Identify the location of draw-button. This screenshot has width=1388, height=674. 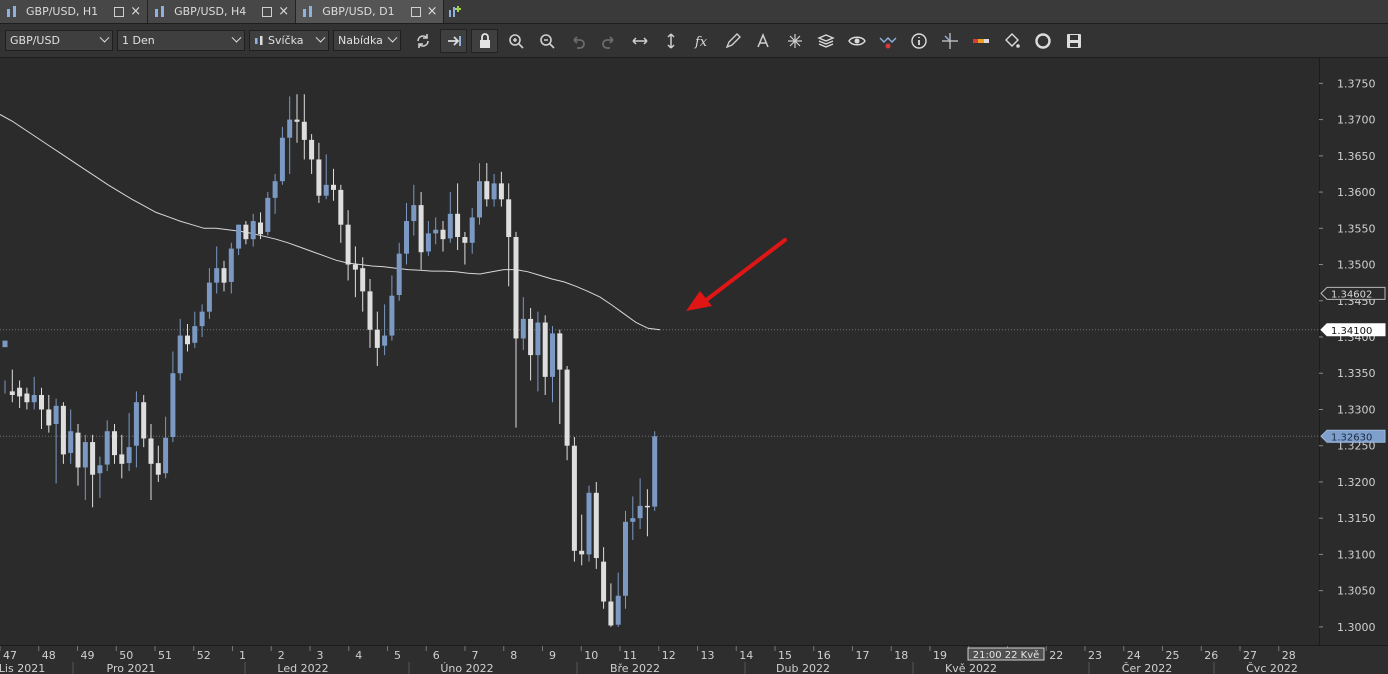
(732, 41).